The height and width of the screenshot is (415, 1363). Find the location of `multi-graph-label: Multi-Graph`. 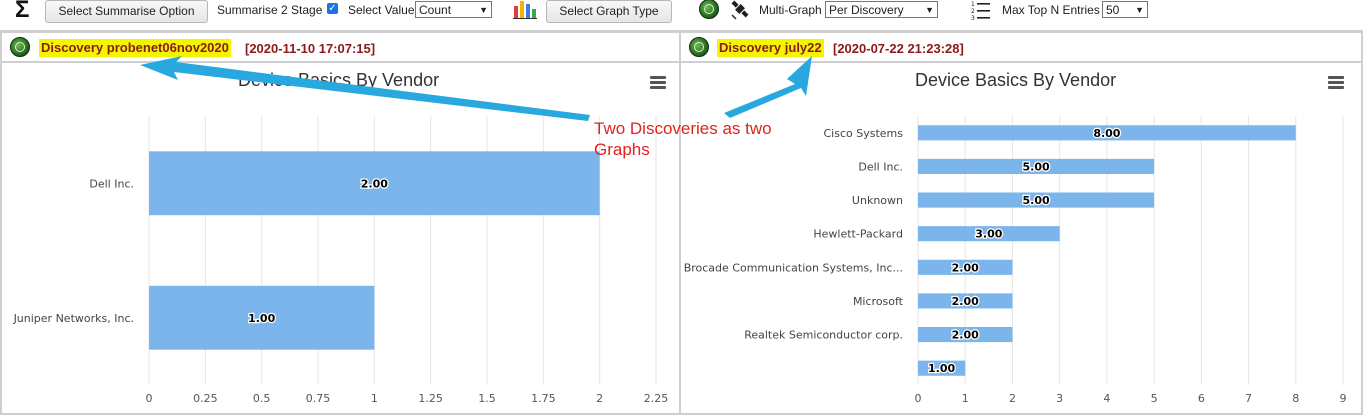

multi-graph-label: Multi-Graph is located at coordinates (790, 10).